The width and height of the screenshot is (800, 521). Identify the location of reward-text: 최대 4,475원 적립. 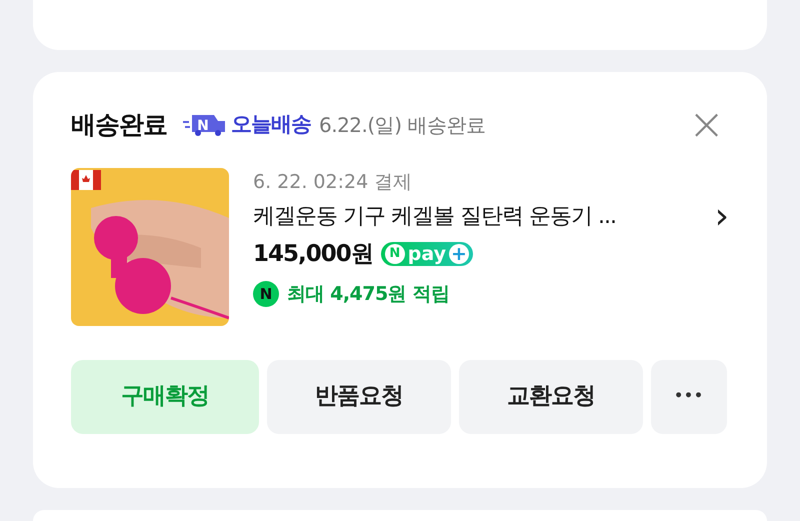
(368, 294).